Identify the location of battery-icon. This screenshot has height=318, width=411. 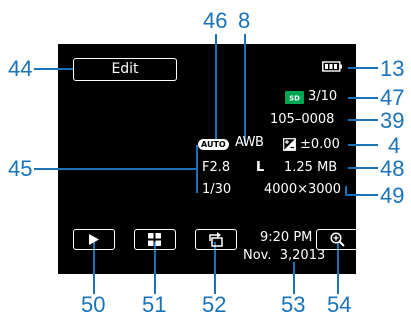
(332, 66).